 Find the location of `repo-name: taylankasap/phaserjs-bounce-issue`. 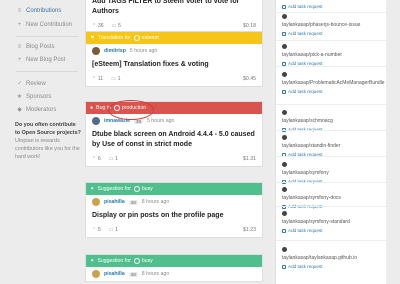

repo-name: taylankasap/phaserjs-bounce-issue is located at coordinates (332, 25).